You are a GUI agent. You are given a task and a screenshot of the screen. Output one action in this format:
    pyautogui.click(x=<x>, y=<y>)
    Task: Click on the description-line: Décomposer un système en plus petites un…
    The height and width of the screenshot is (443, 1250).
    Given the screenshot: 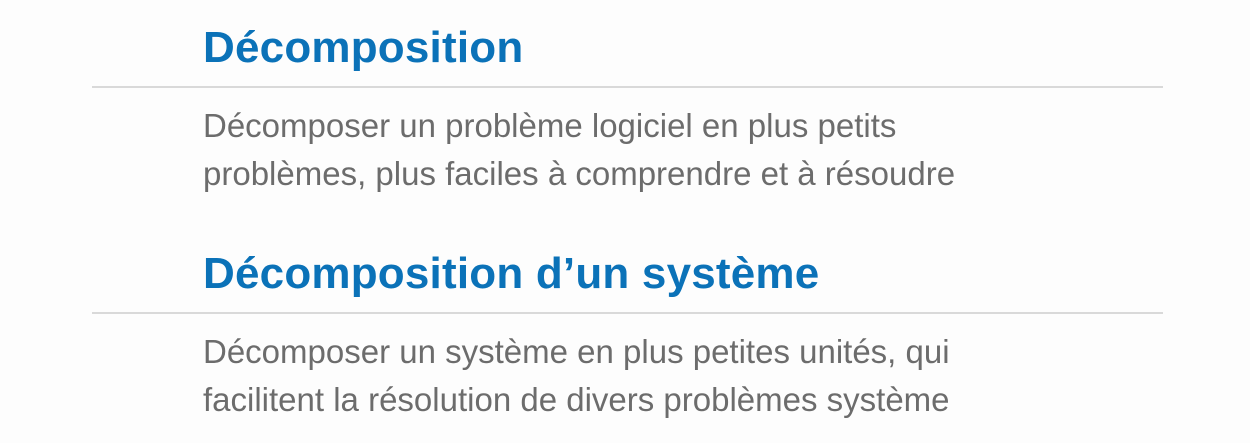 What is the action you would take?
    pyautogui.click(x=576, y=351)
    